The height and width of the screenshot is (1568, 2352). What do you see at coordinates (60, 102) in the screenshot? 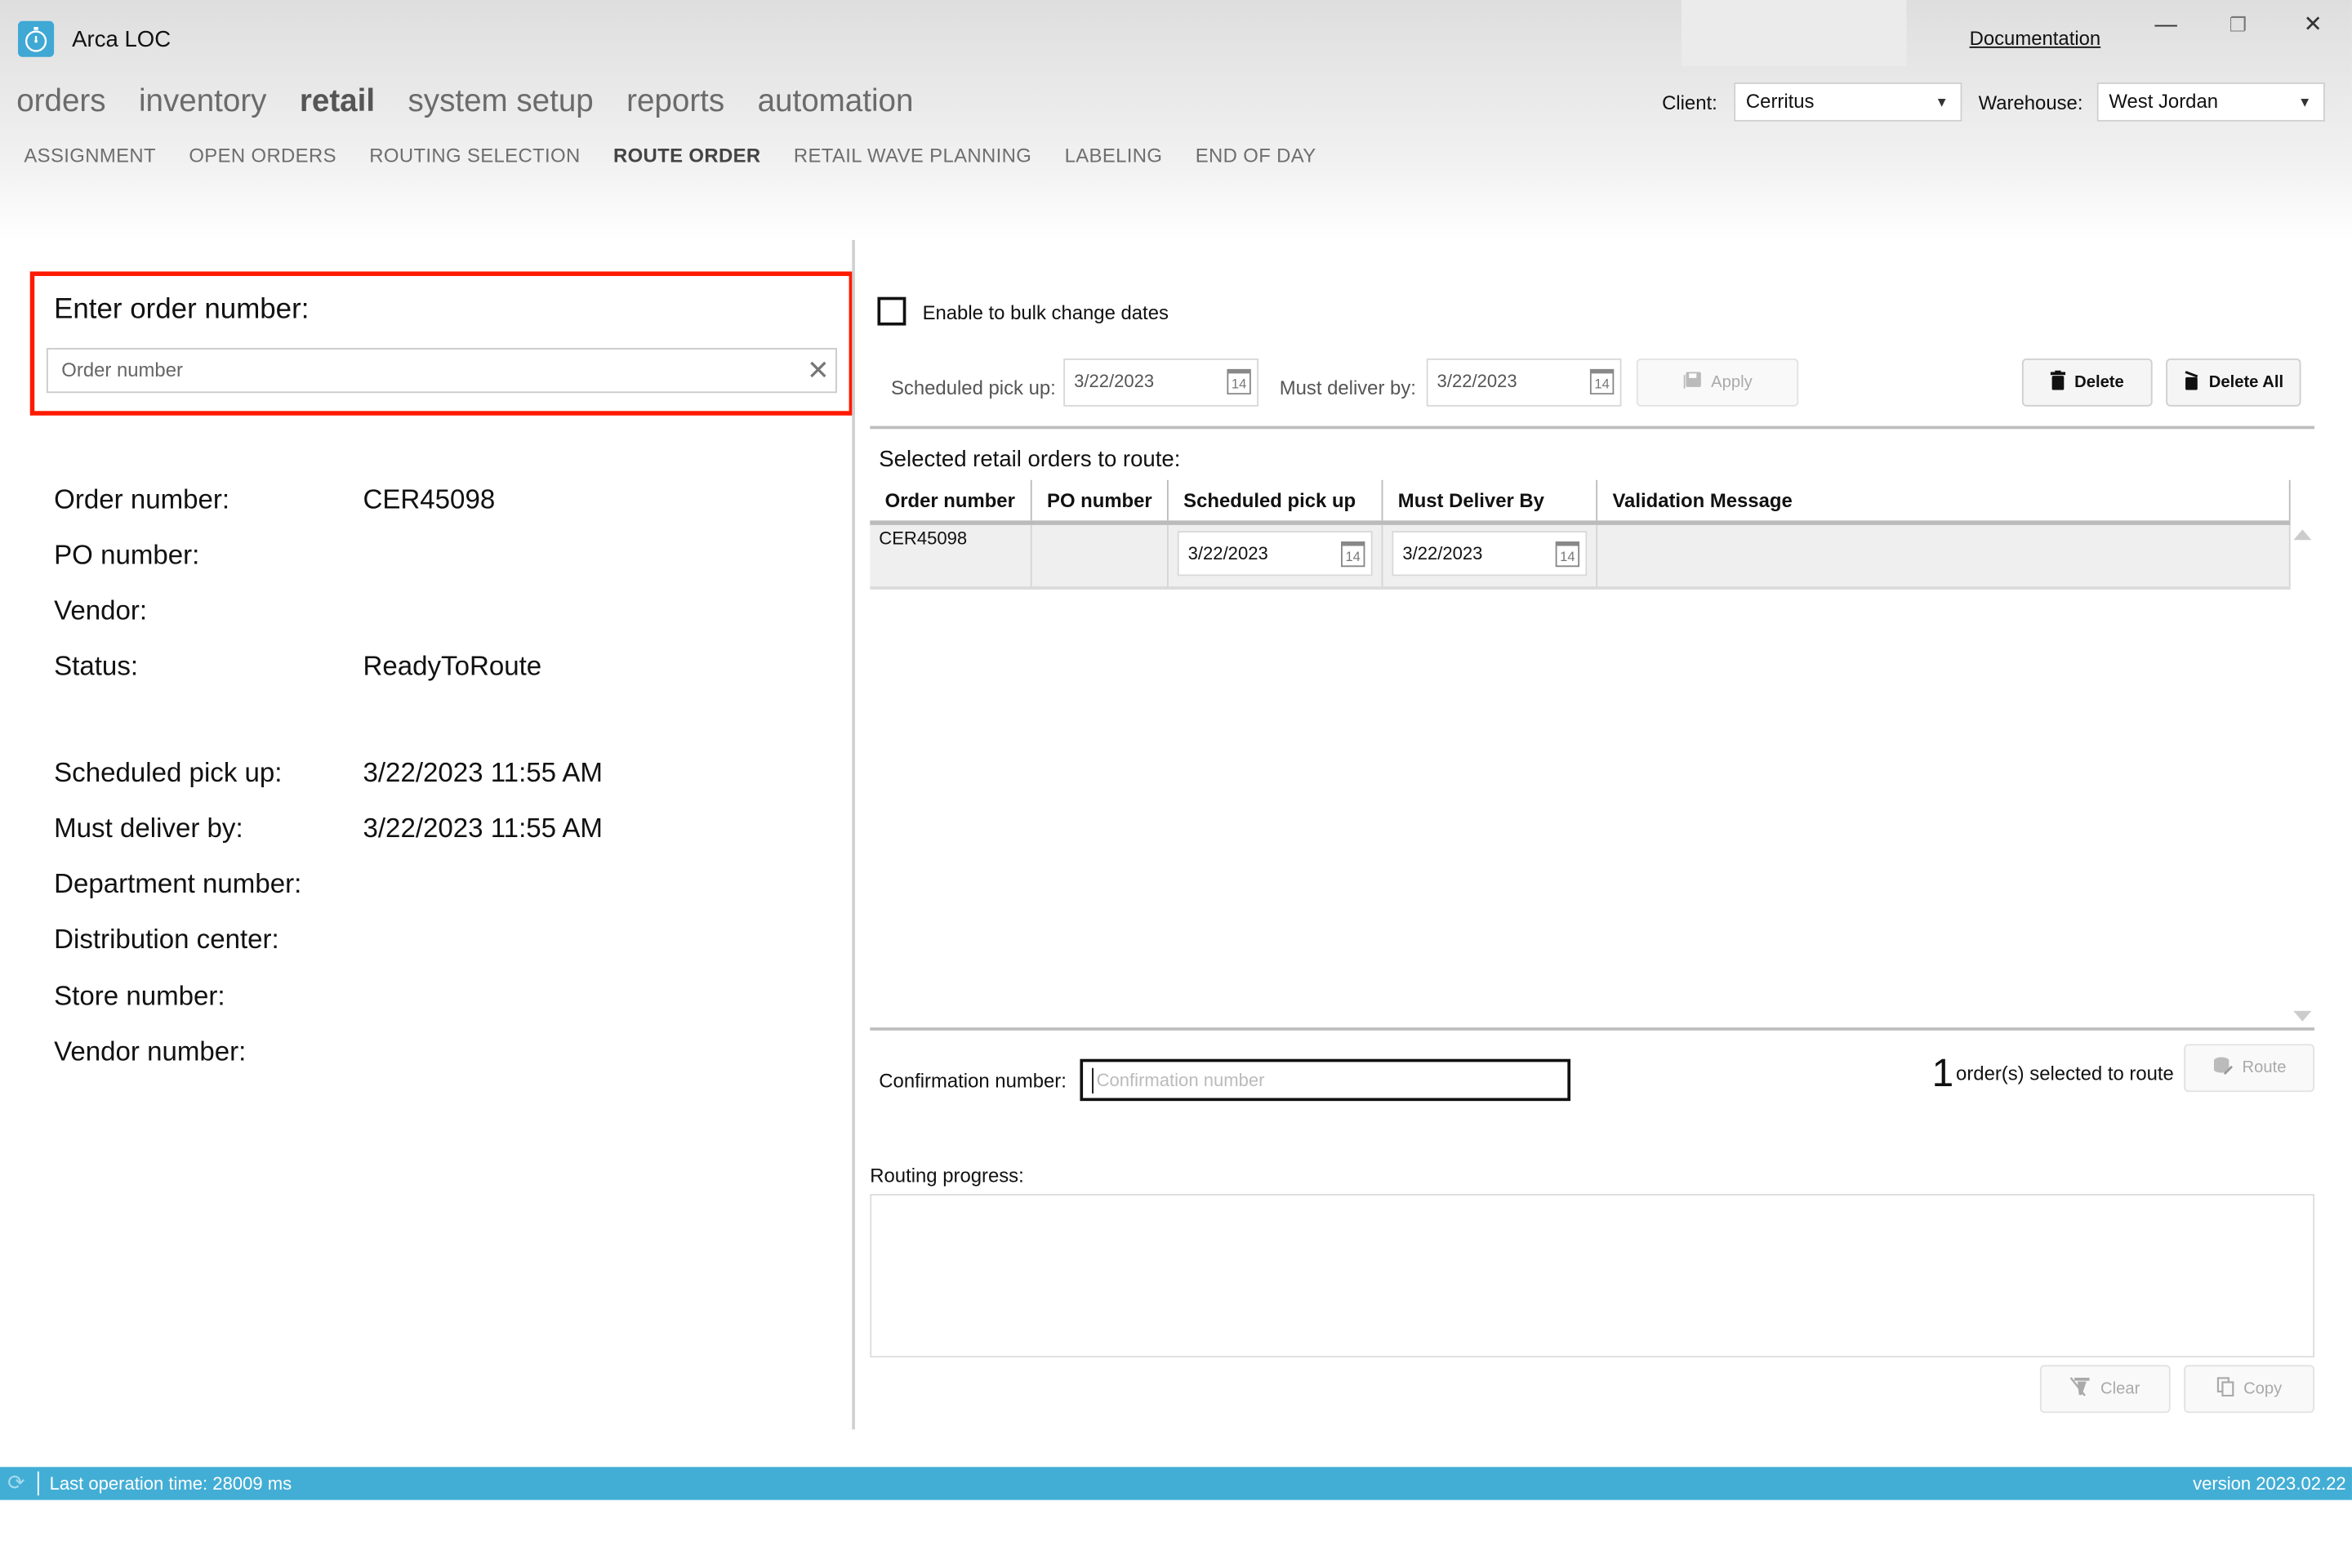
I see `main-nav-orders: orders` at bounding box center [60, 102].